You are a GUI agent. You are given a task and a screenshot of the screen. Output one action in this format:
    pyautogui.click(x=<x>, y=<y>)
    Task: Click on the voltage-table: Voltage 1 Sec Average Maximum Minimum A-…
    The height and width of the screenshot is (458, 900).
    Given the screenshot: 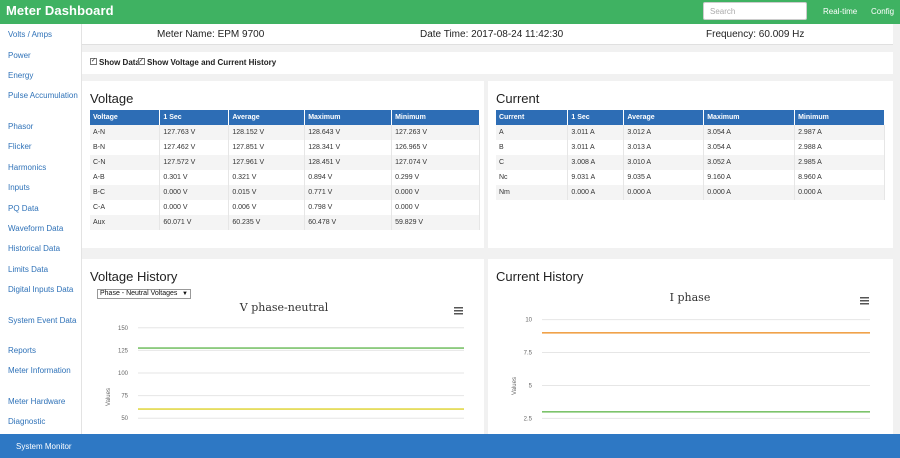 What is the action you would take?
    pyautogui.click(x=285, y=170)
    